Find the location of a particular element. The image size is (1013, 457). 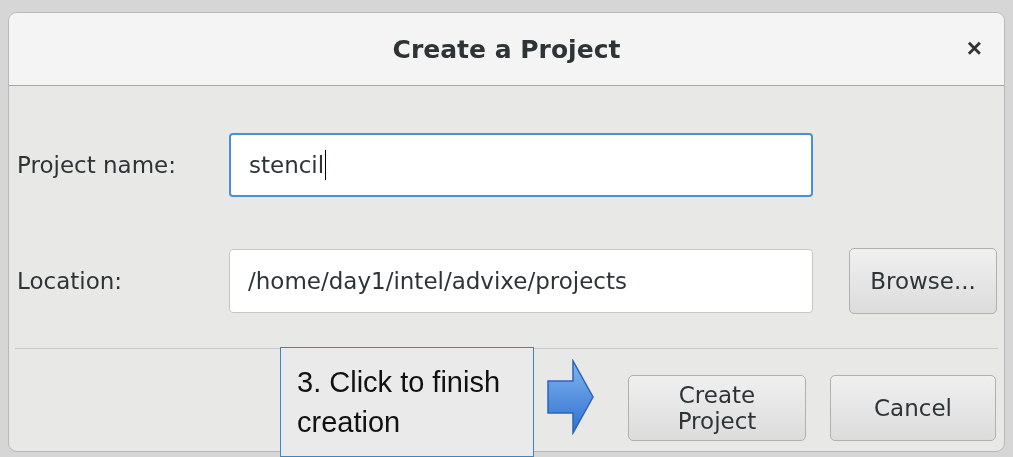

input-field: stencil is located at coordinates (521, 165).